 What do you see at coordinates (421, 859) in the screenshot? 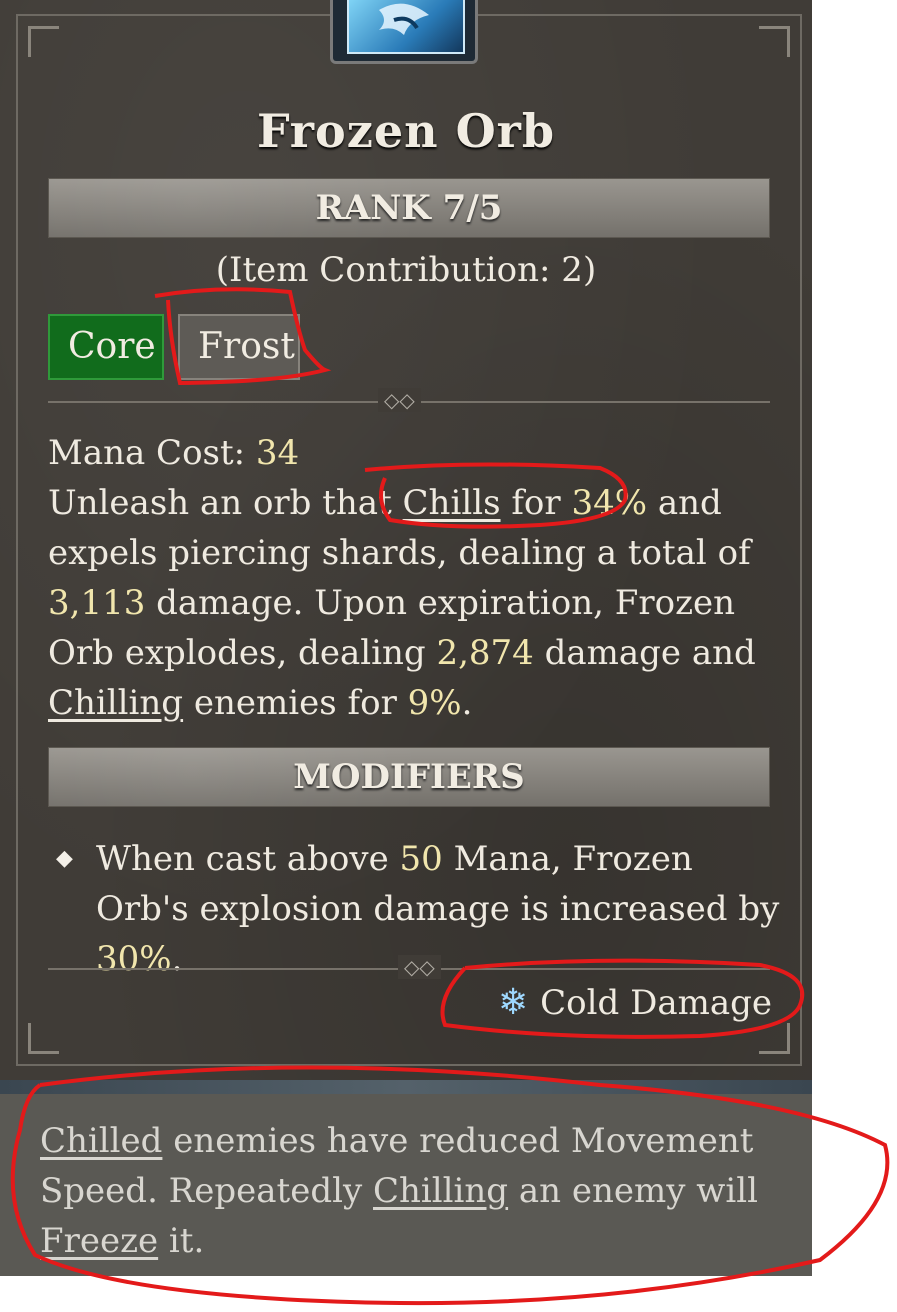
I see `mana-threshold: 50` at bounding box center [421, 859].